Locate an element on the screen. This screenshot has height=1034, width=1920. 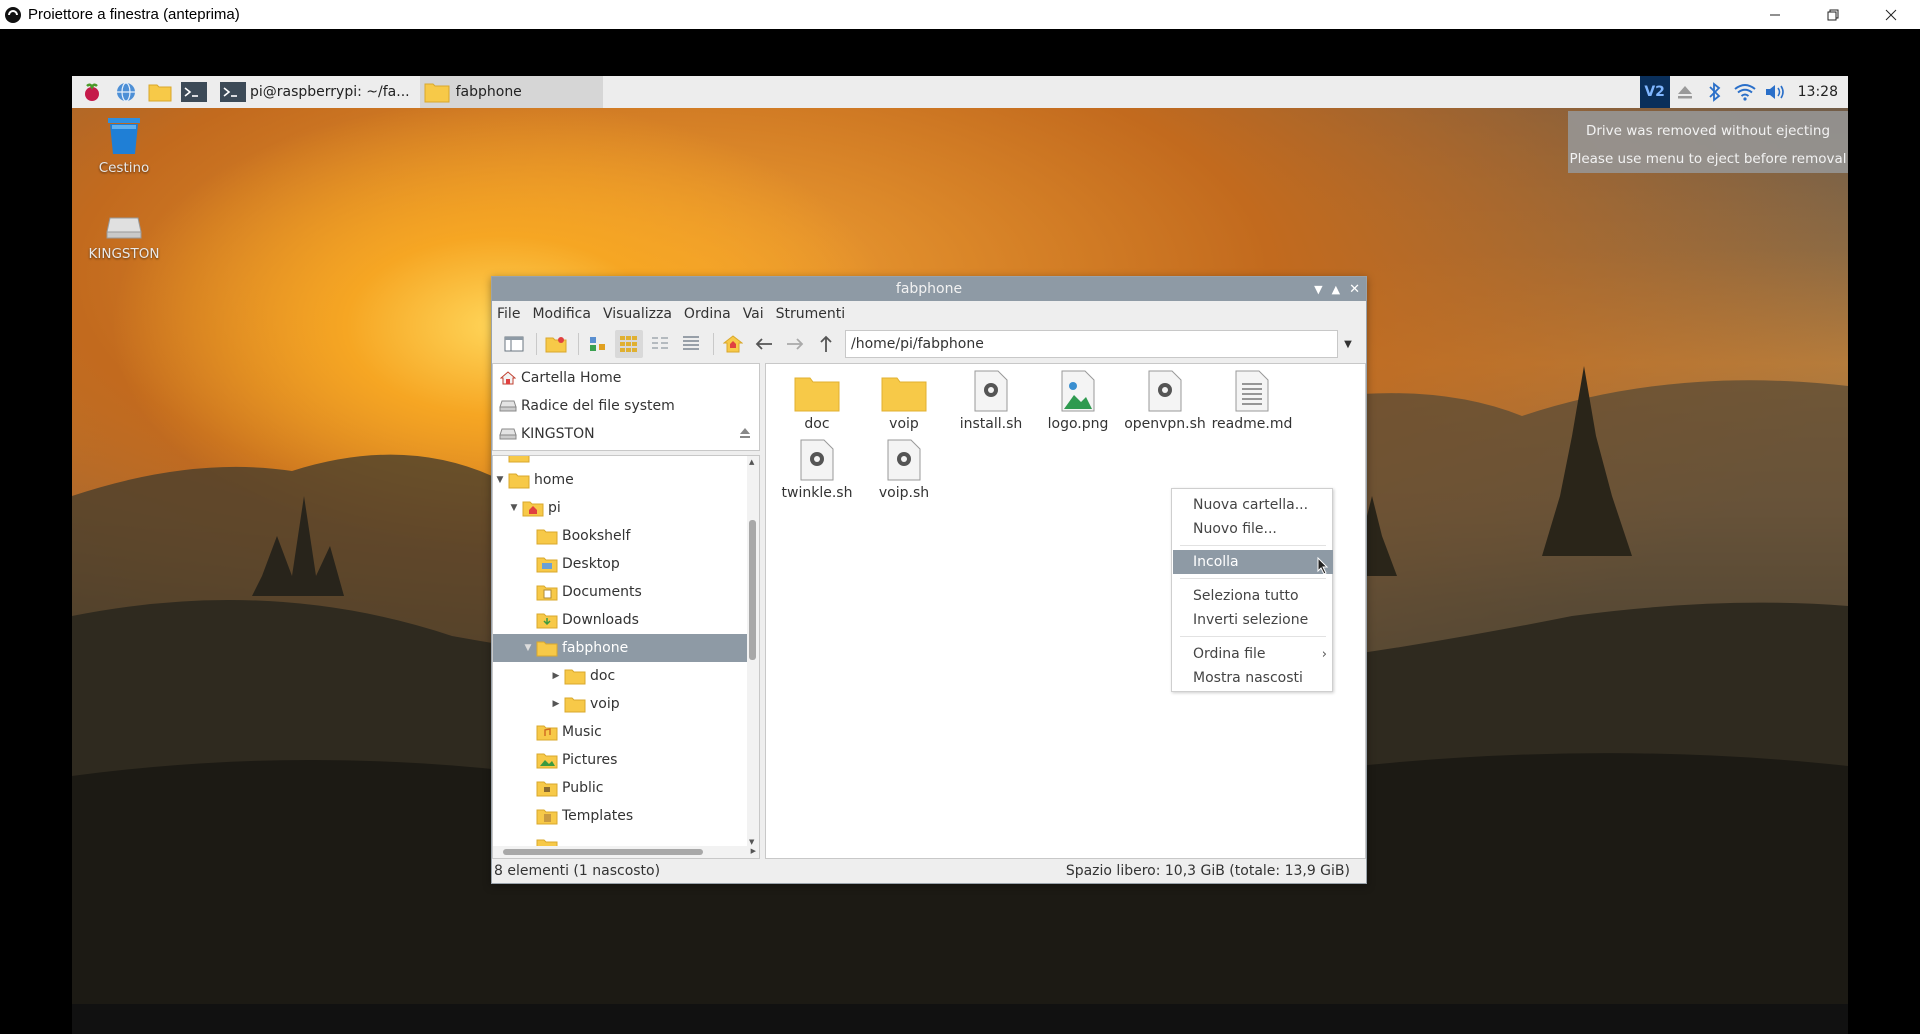
tree-node-voip: ▶ voip is located at coordinates (648, 704).